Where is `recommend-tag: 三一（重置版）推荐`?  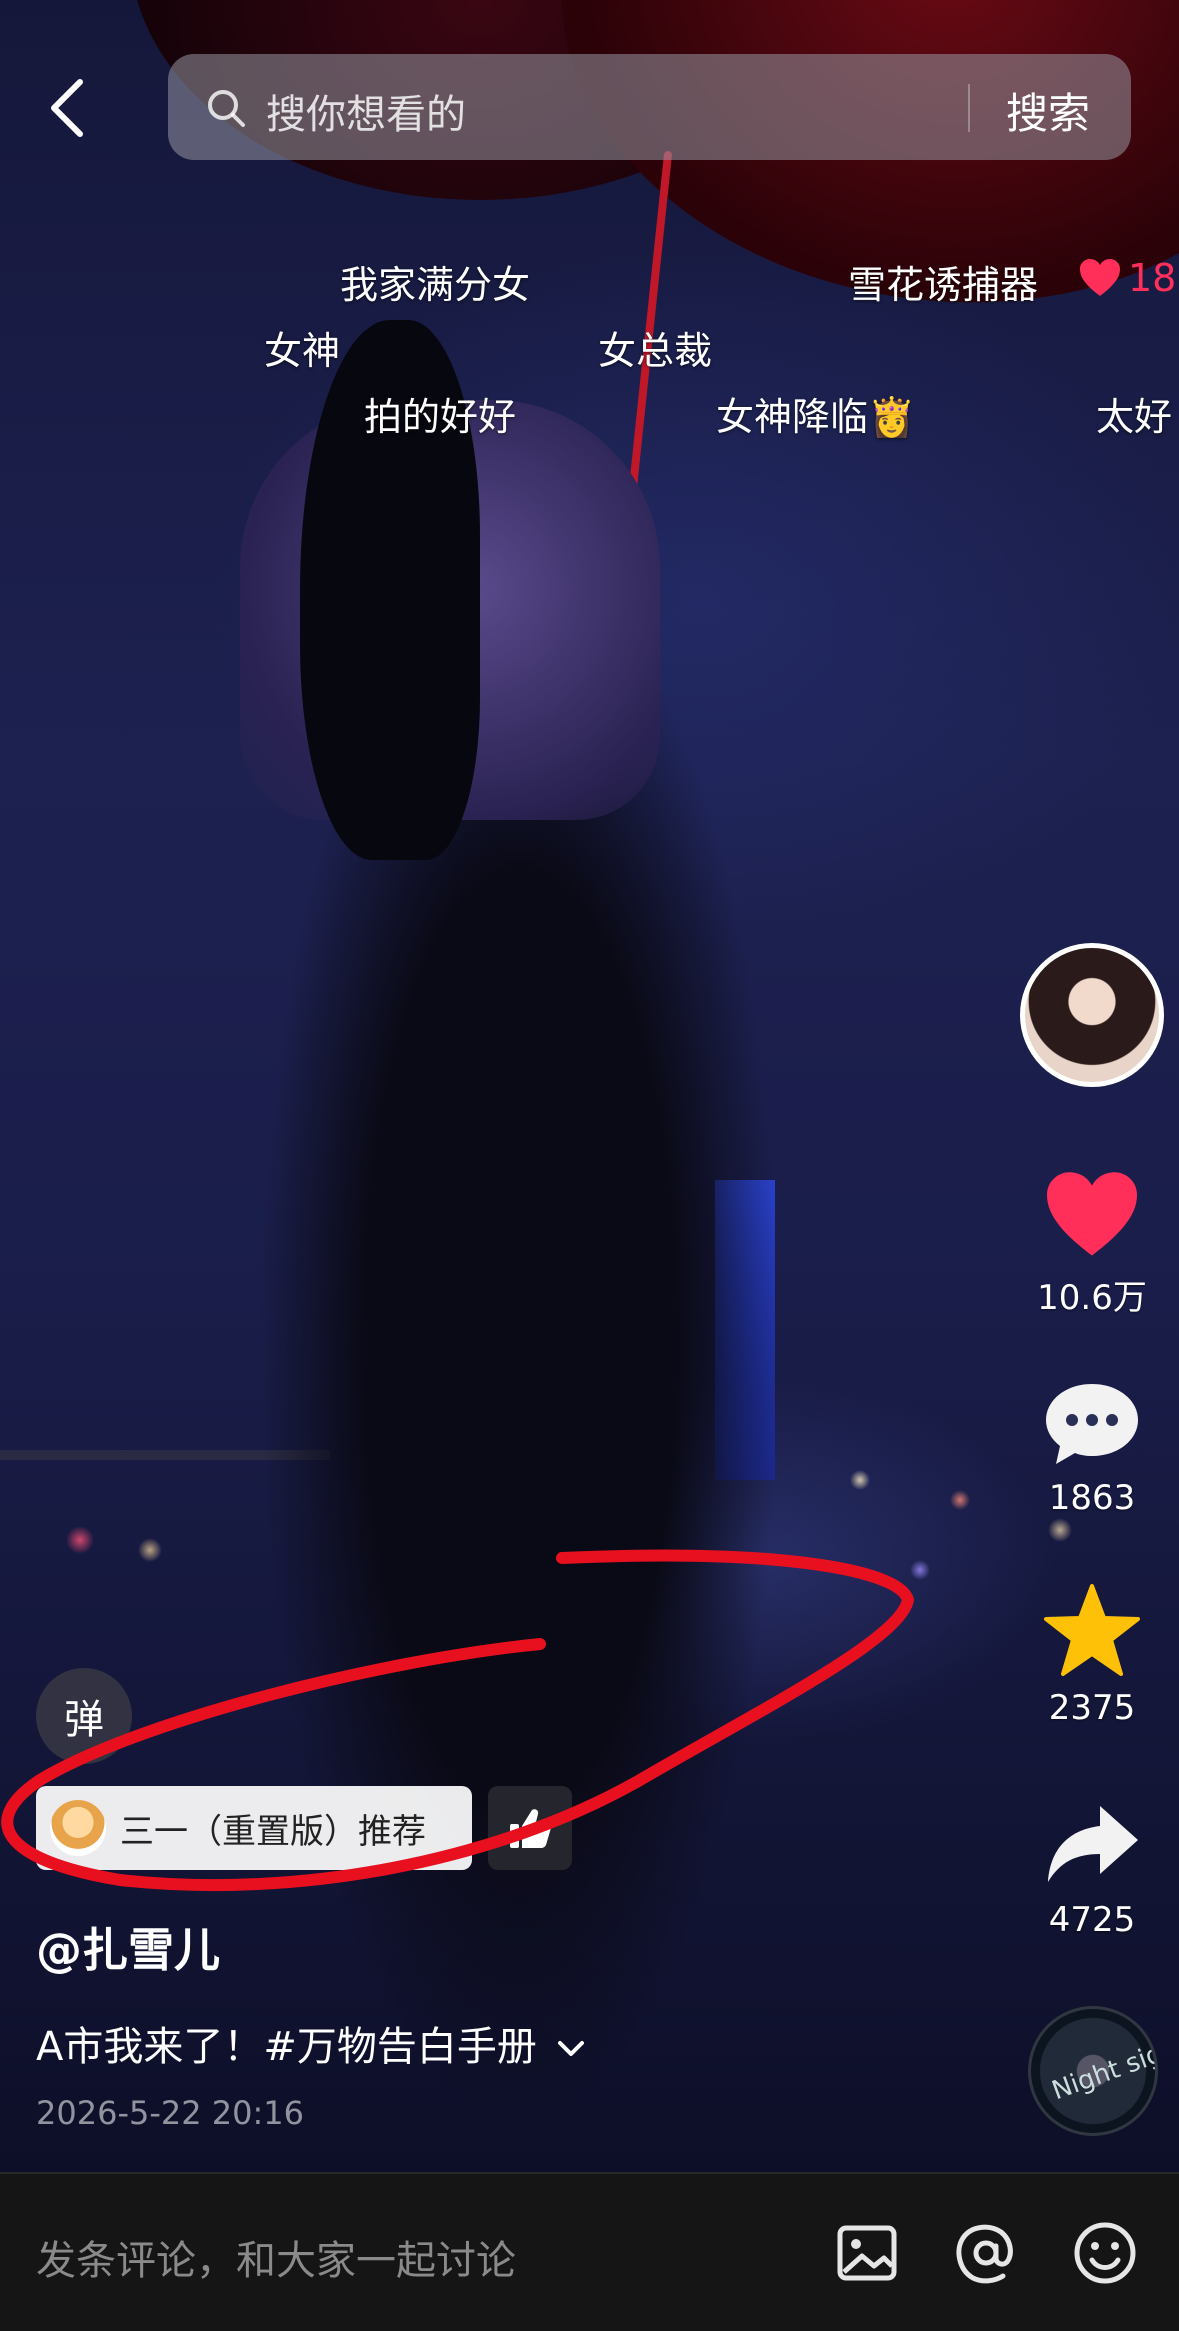 recommend-tag: 三一（重置版）推荐 is located at coordinates (254, 1828).